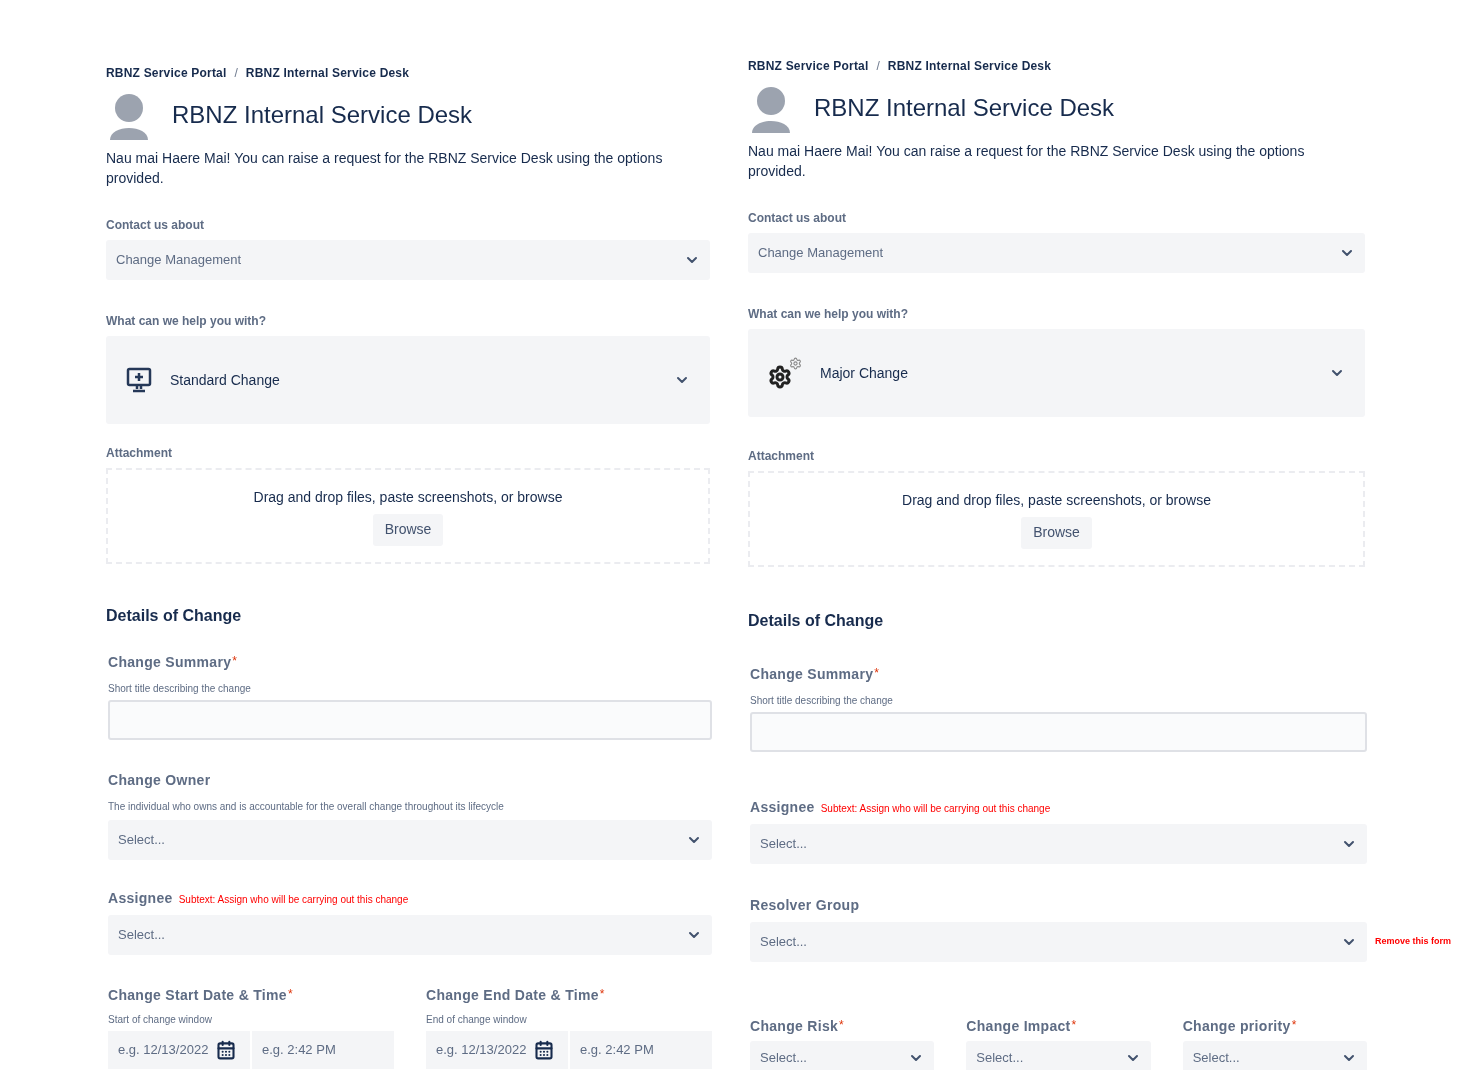 This screenshot has height=1070, width=1459. What do you see at coordinates (160, 1020) in the screenshot?
I see `field-hint: Start of change window` at bounding box center [160, 1020].